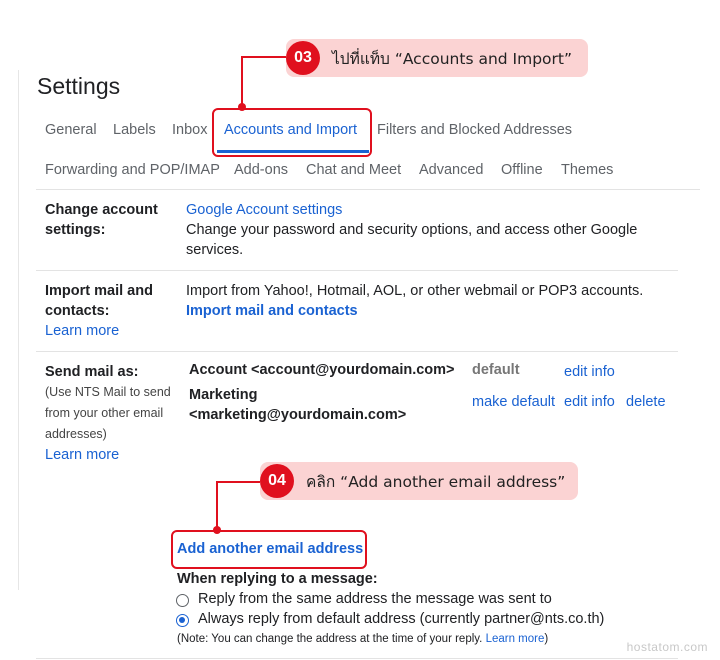 Image resolution: width=720 pixels, height=660 pixels. What do you see at coordinates (99, 301) in the screenshot?
I see `import-mail-label: Import mail and contacts:` at bounding box center [99, 301].